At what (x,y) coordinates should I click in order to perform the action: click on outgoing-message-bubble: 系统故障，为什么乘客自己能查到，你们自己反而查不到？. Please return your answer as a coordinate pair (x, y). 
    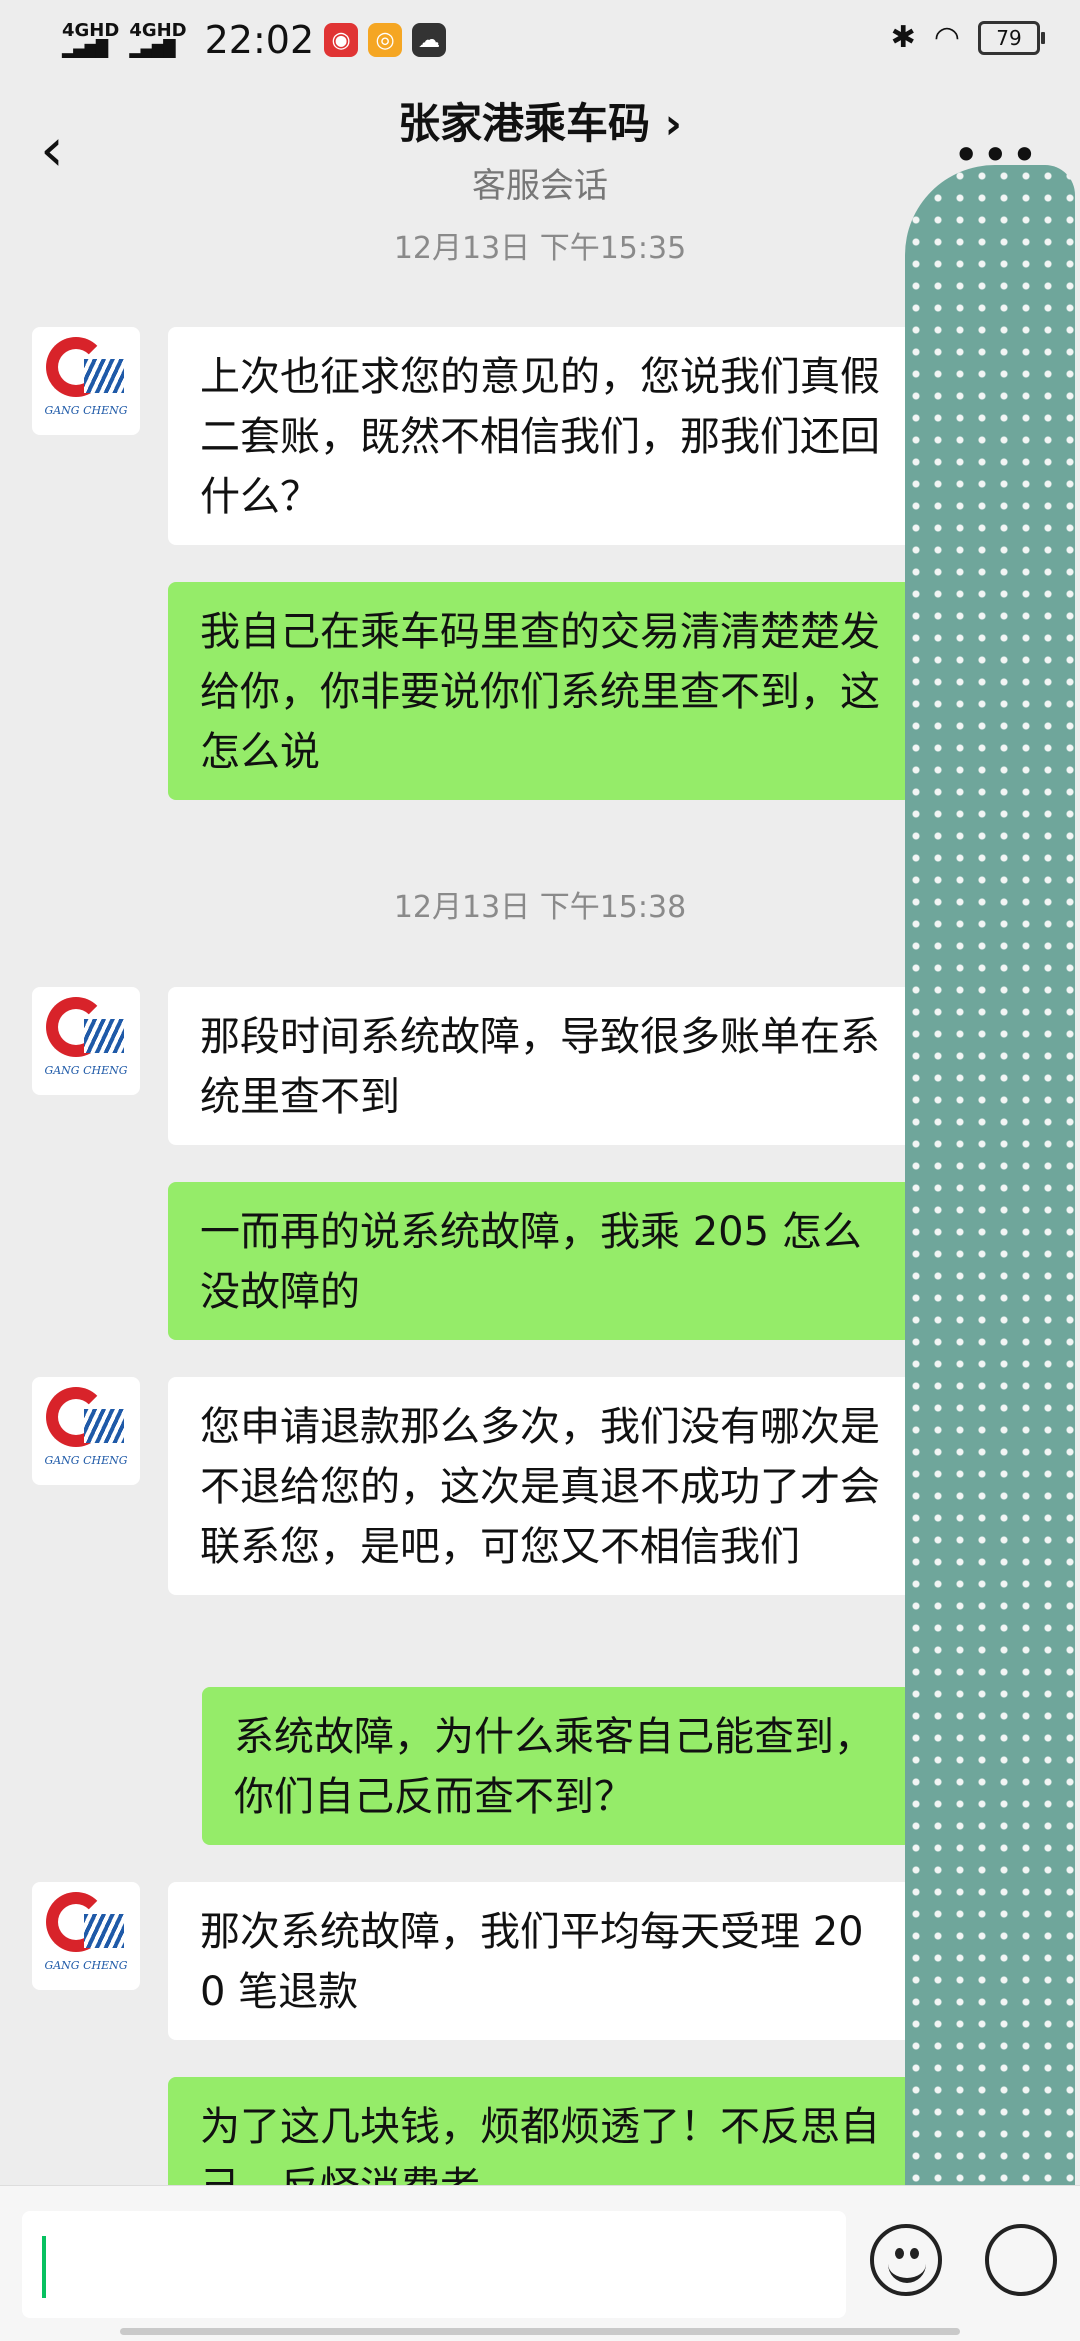
    Looking at the image, I should click on (557, 1766).